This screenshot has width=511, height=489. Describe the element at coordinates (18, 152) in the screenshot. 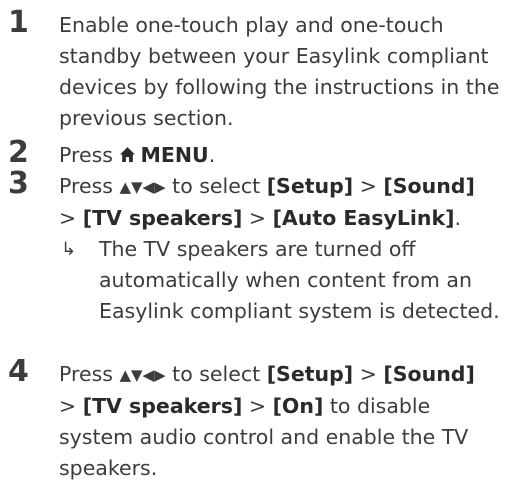

I see `step-number: 2` at that location.